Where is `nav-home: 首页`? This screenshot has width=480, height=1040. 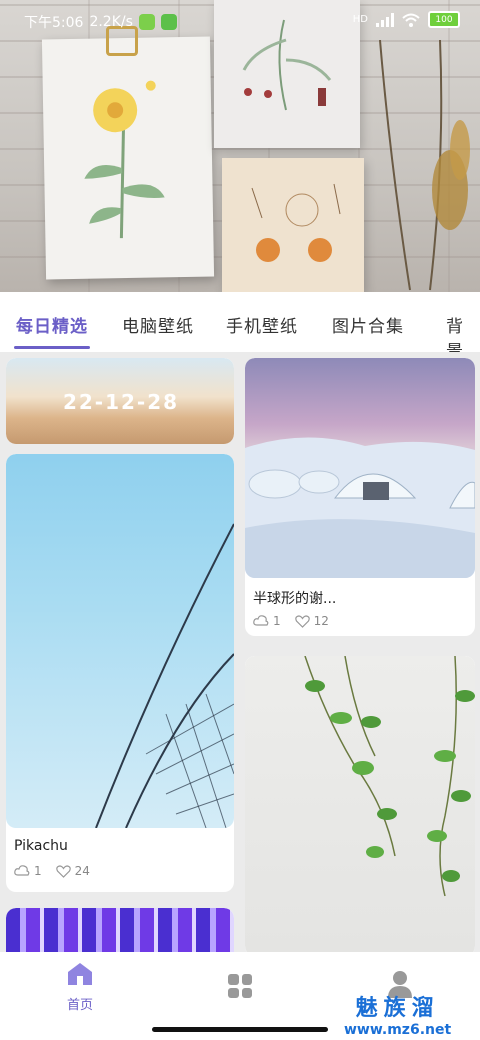 nav-home: 首页 is located at coordinates (80, 987).